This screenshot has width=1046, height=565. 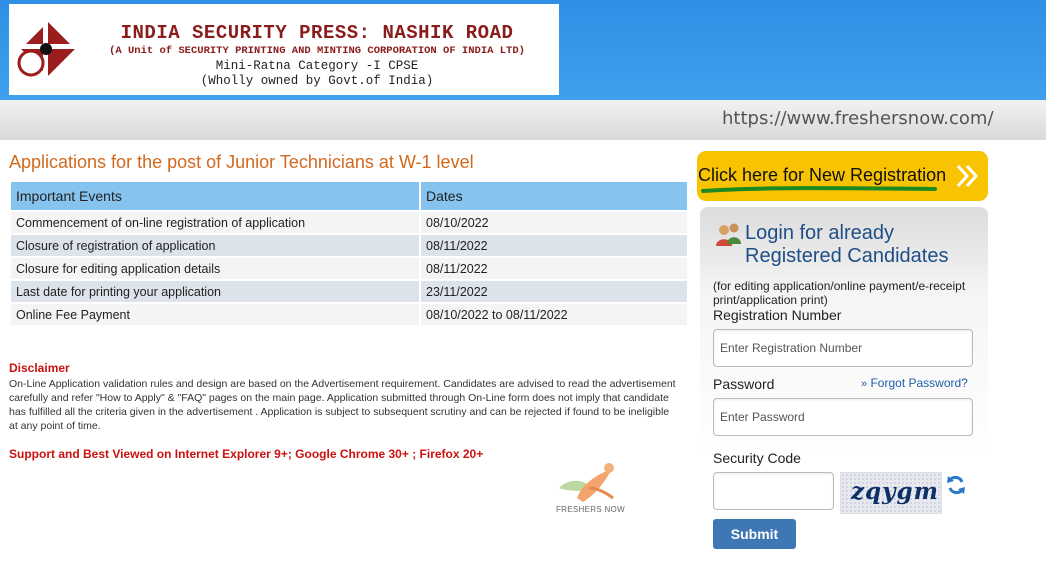 What do you see at coordinates (317, 33) in the screenshot?
I see `org-title: INDIA SECURITY PRESS: NASHIK ROAD` at bounding box center [317, 33].